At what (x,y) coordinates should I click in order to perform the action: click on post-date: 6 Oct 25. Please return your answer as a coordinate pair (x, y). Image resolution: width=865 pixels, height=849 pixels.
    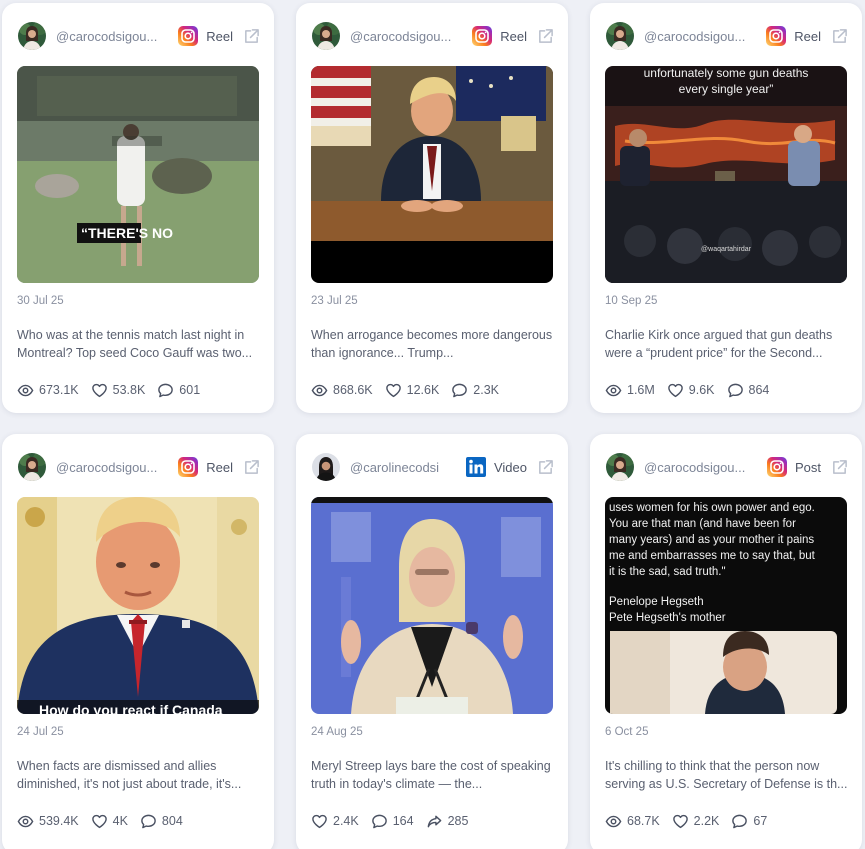
    Looking at the image, I should click on (627, 732).